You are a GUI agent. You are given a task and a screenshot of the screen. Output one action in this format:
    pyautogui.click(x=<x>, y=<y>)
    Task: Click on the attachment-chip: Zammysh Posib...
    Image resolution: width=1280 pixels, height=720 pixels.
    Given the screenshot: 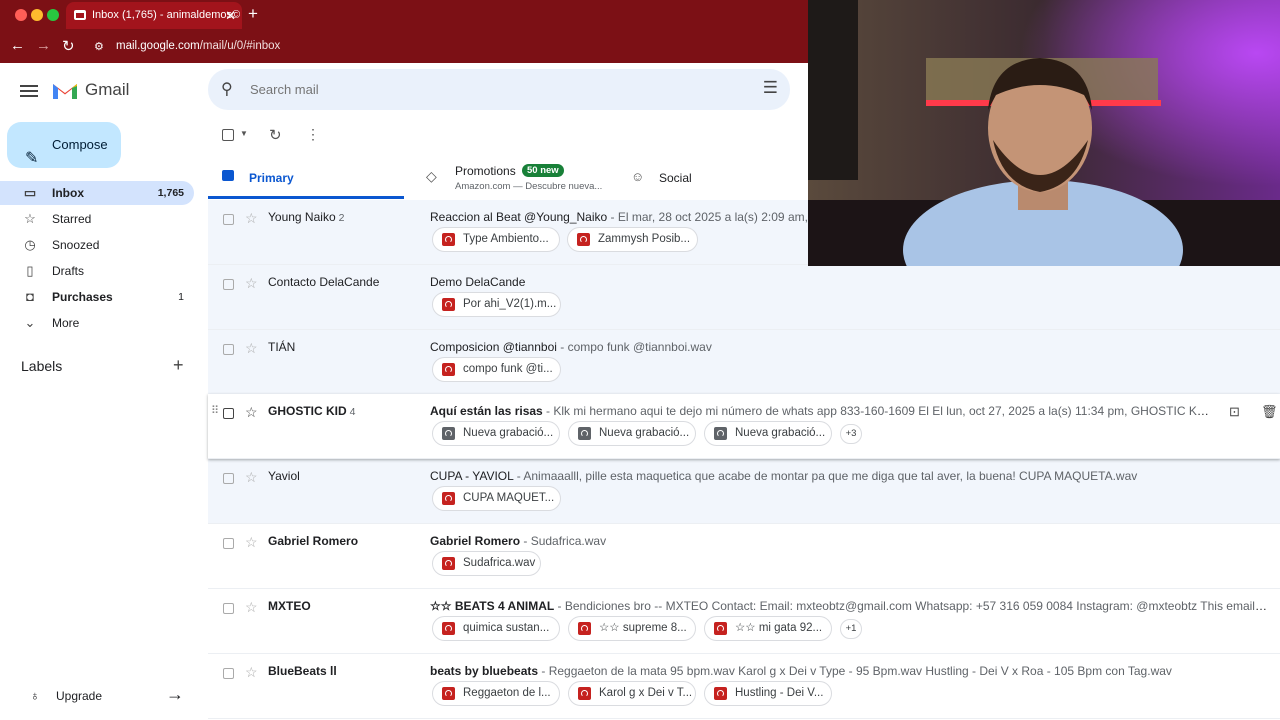 What is the action you would take?
    pyautogui.click(x=632, y=239)
    